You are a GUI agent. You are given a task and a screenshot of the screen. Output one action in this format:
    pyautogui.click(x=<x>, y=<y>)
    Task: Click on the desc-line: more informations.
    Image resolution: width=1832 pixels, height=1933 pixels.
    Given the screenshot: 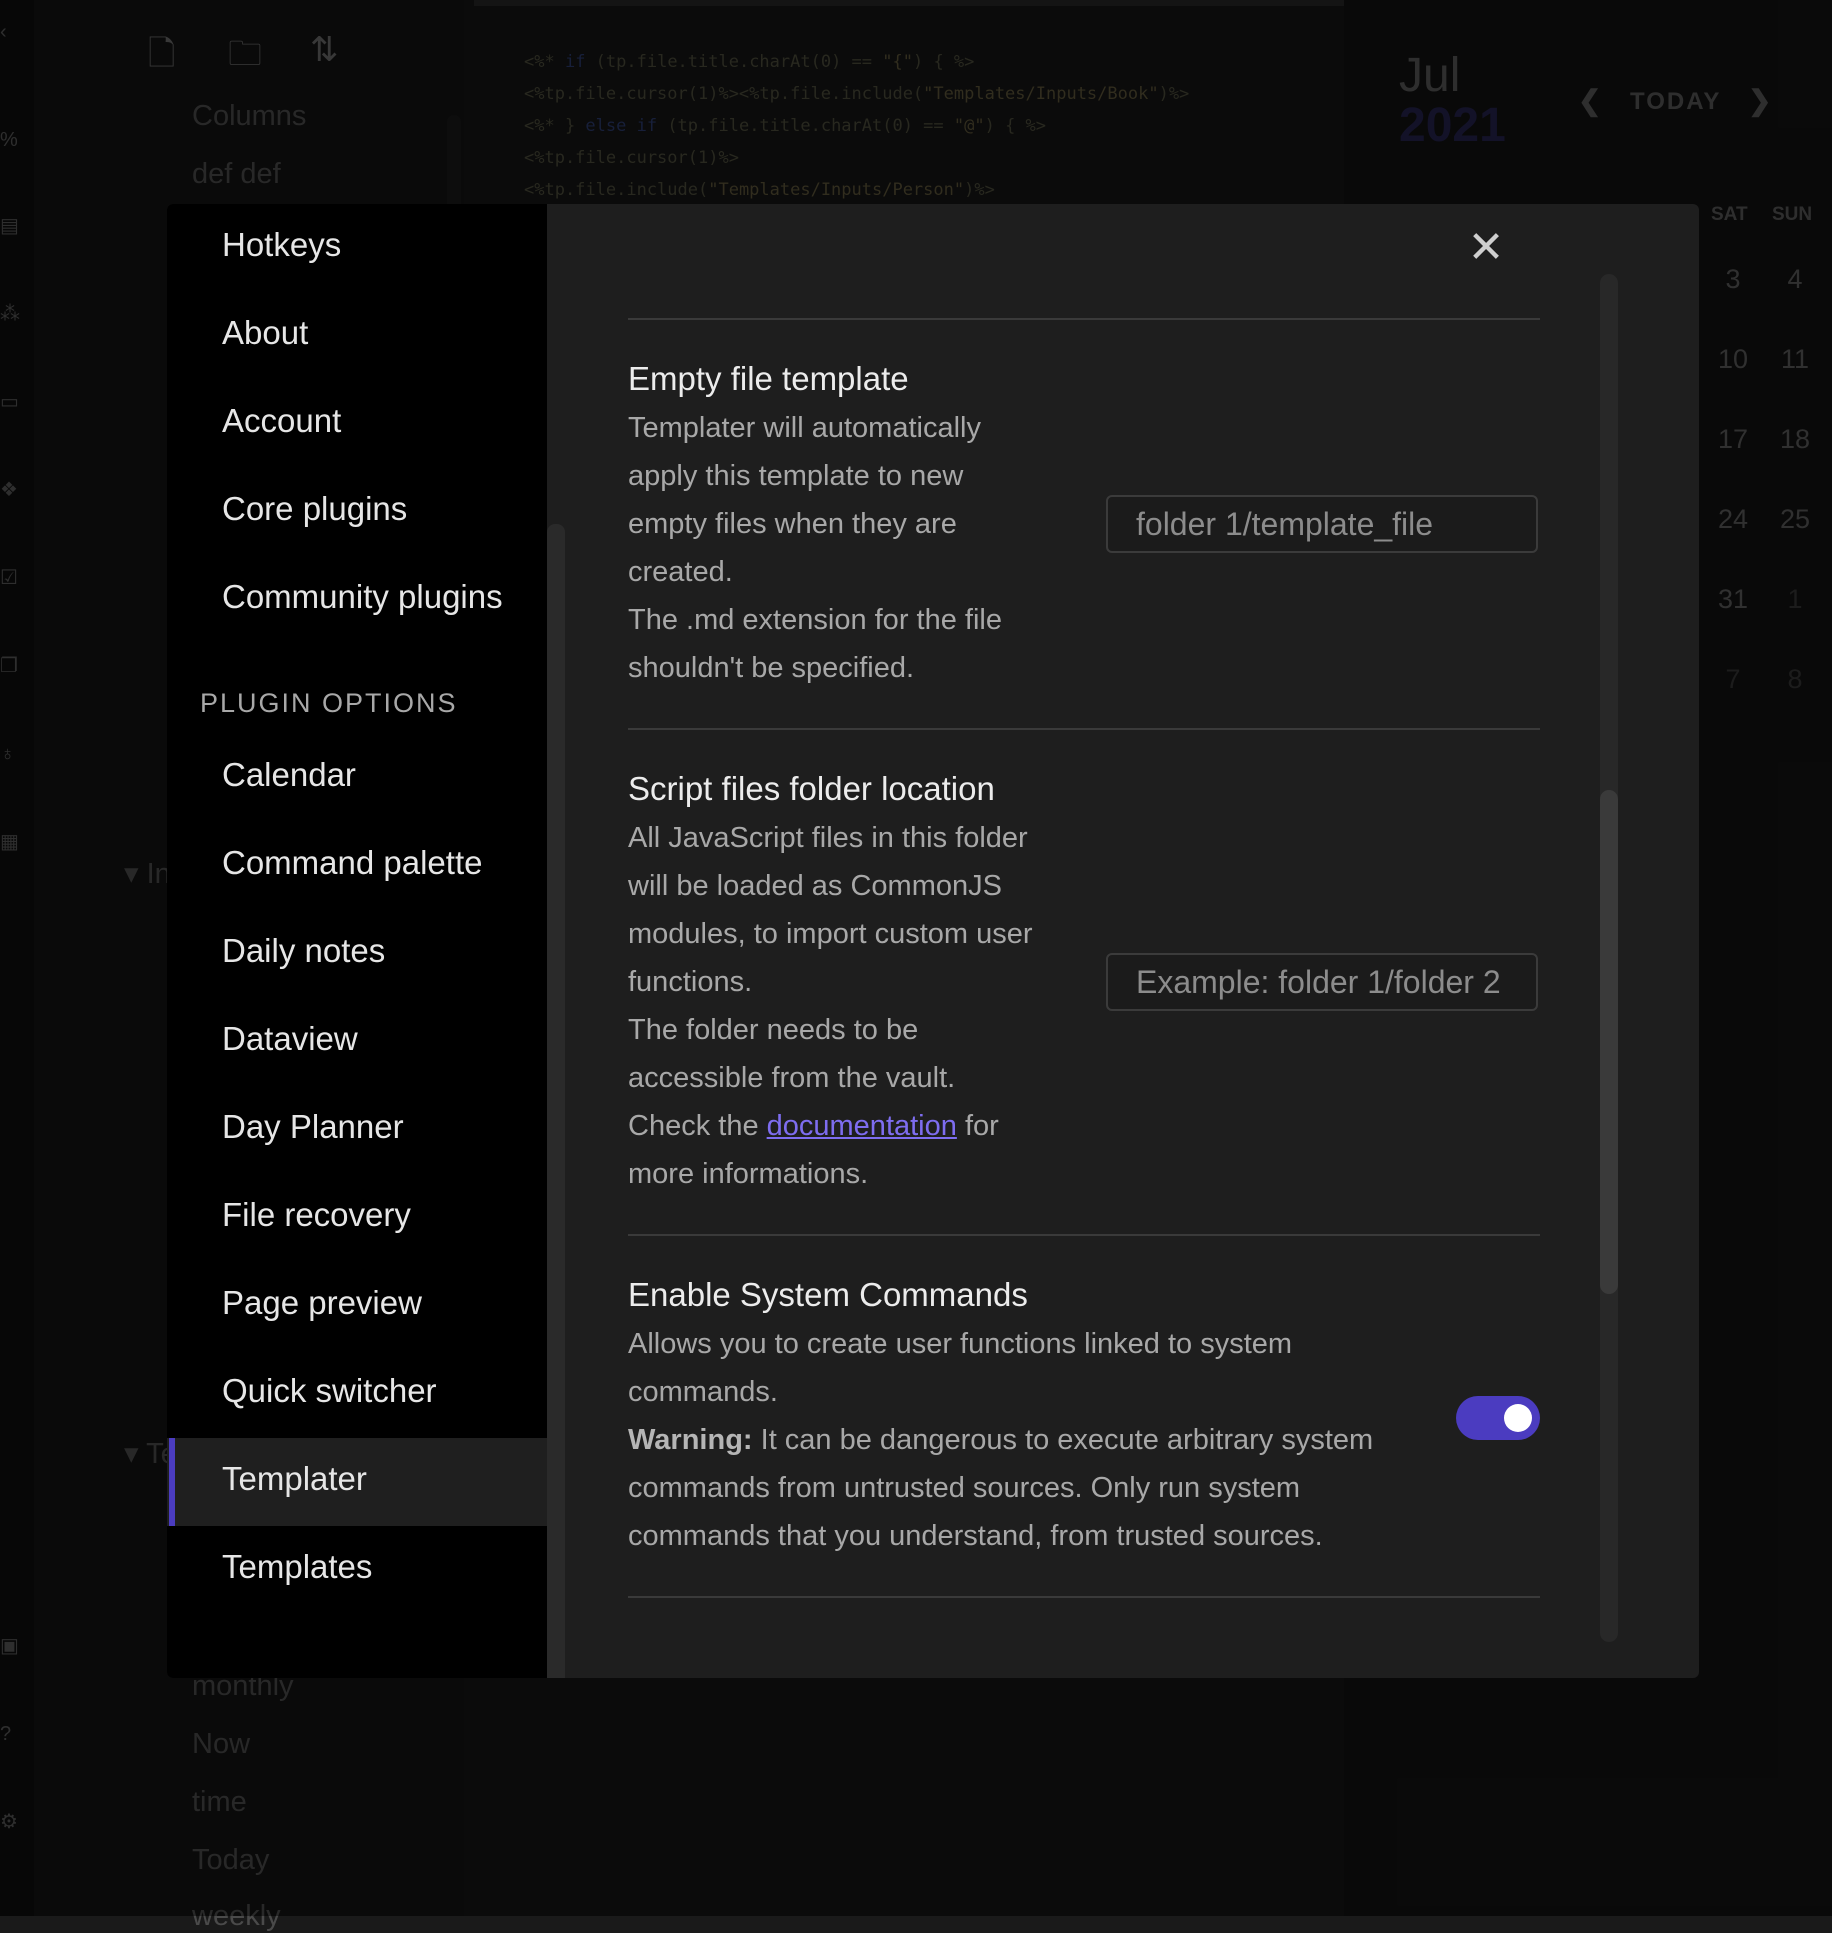 What is the action you would take?
    pyautogui.click(x=748, y=1174)
    